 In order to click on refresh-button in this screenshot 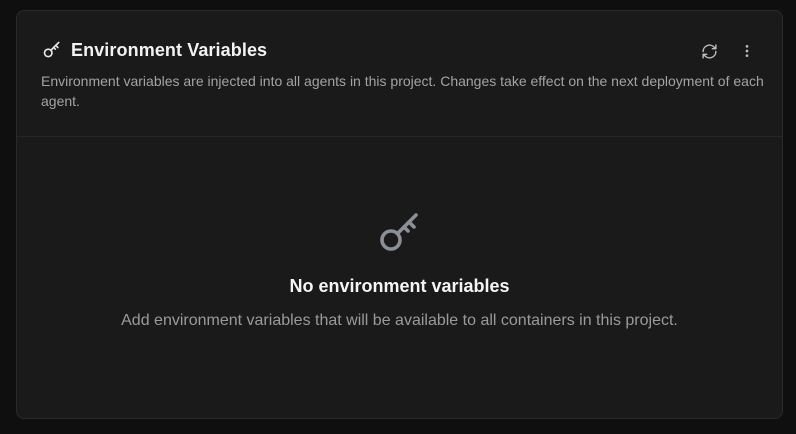, I will do `click(709, 51)`.